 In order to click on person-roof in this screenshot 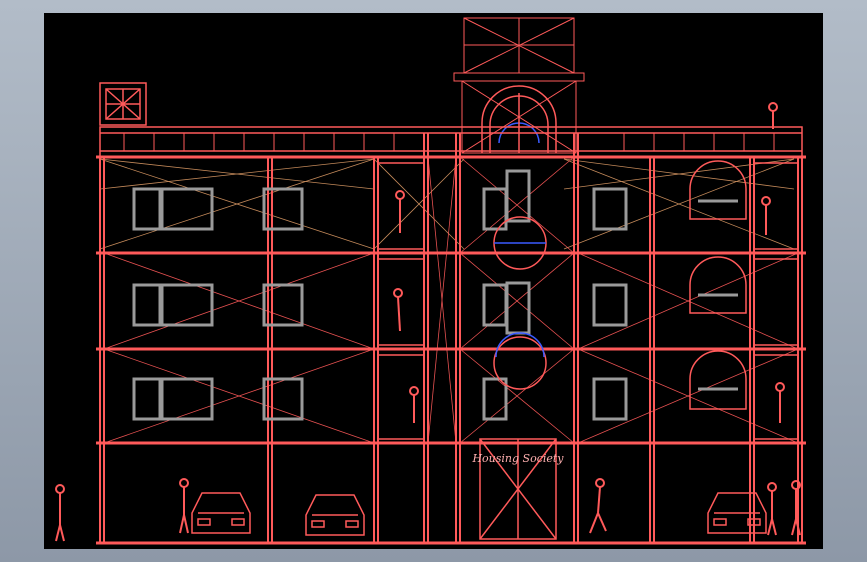, I will do `click(773, 115)`.